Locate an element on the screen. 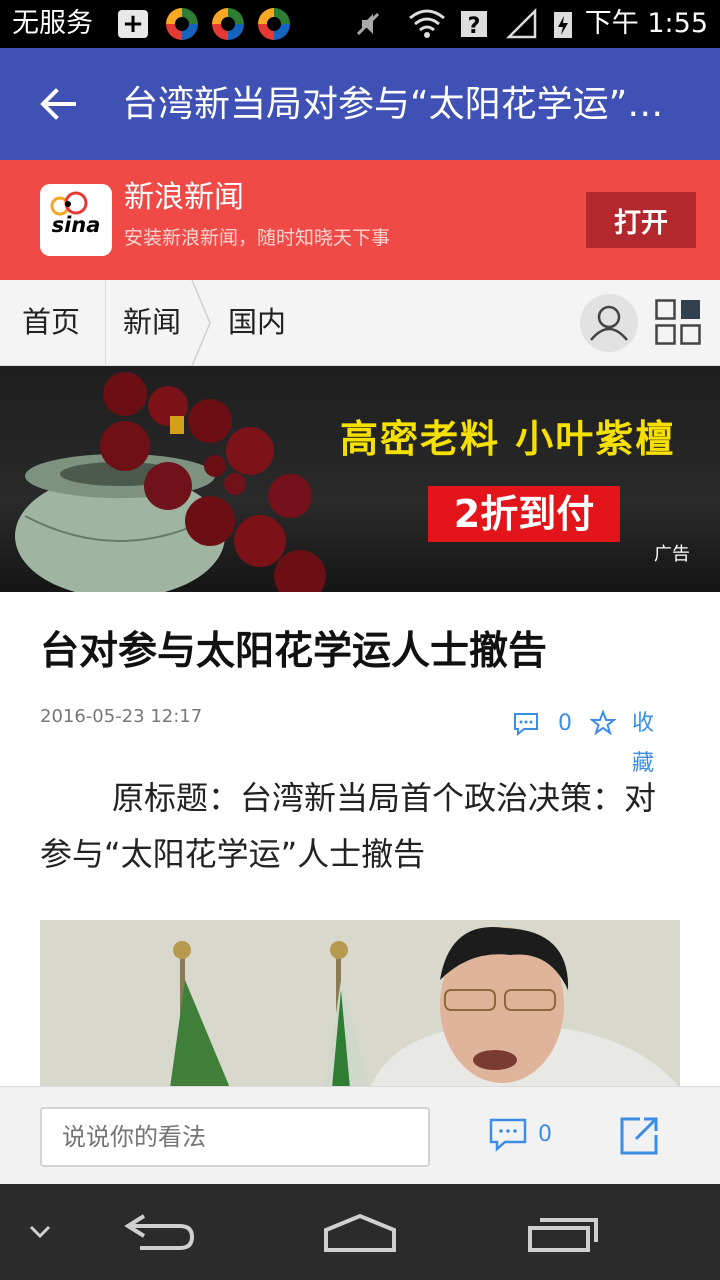 This screenshot has height=1280, width=720. star-icon is located at coordinates (603, 723).